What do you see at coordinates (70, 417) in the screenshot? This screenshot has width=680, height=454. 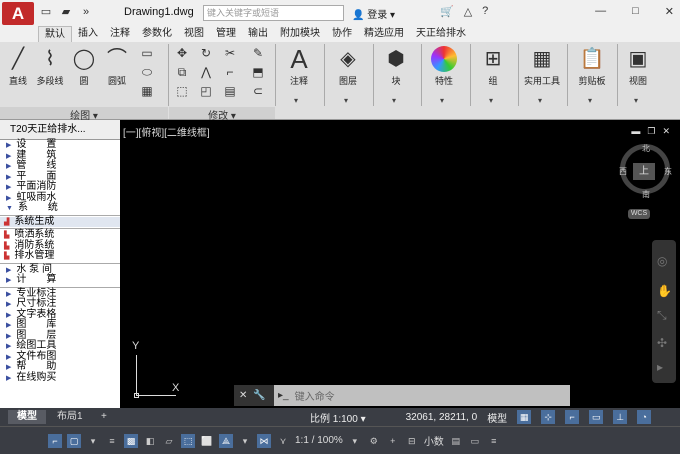 I see `tab-layout1: 布局1` at bounding box center [70, 417].